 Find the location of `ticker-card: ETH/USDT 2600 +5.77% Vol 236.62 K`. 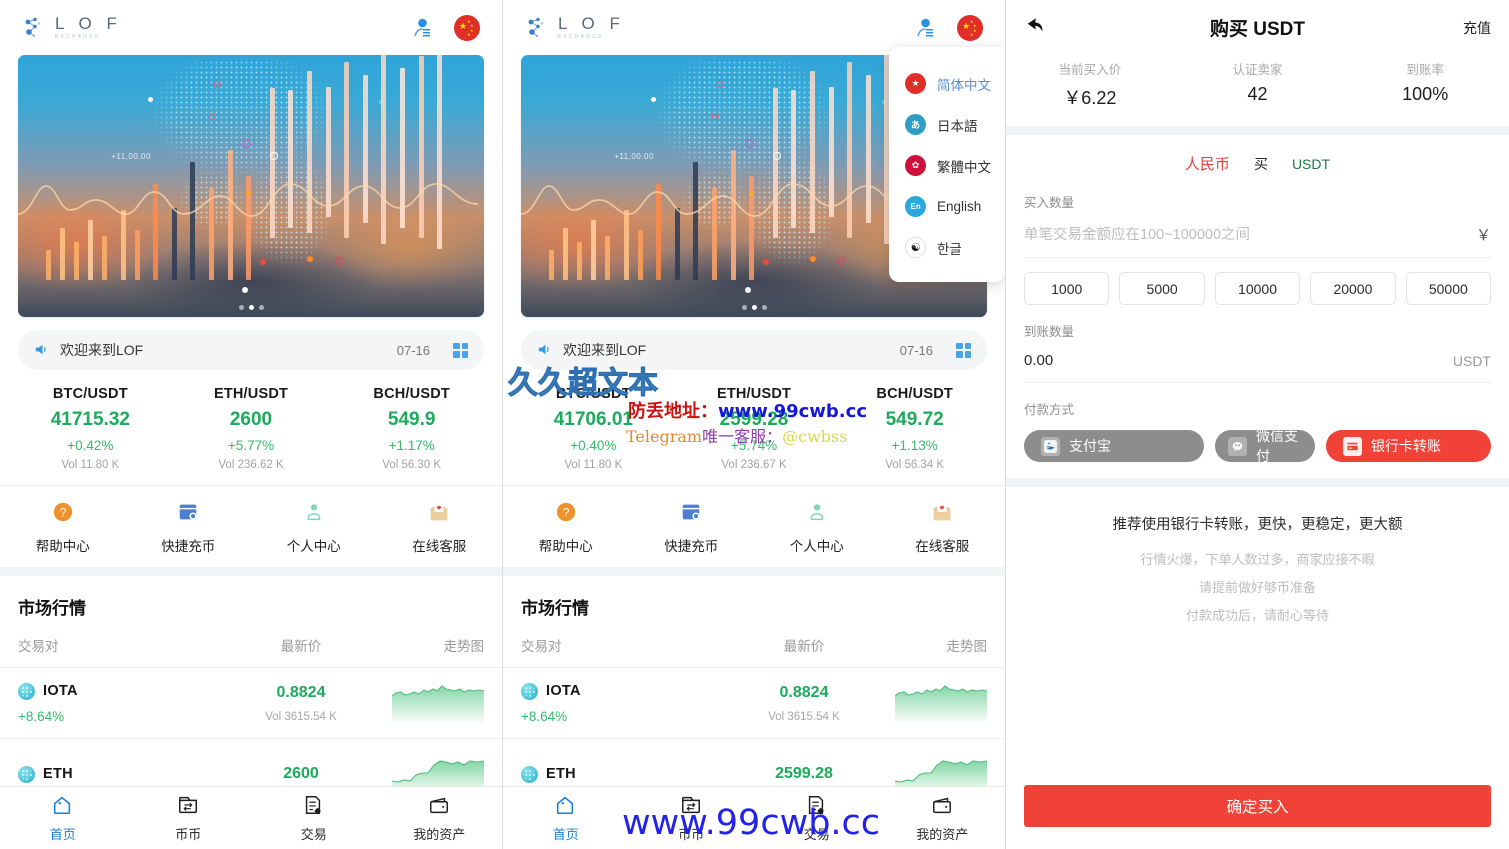

ticker-card: ETH/USDT 2600 +5.77% Vol 236.62 K is located at coordinates (251, 428).